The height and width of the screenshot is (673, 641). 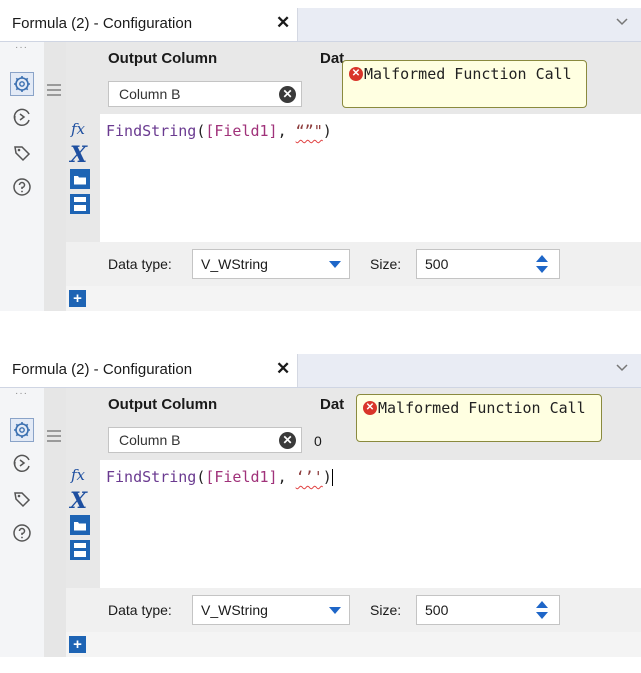 I want to click on expression-text: FindString([Field1], ‘’'), so click(x=219, y=477).